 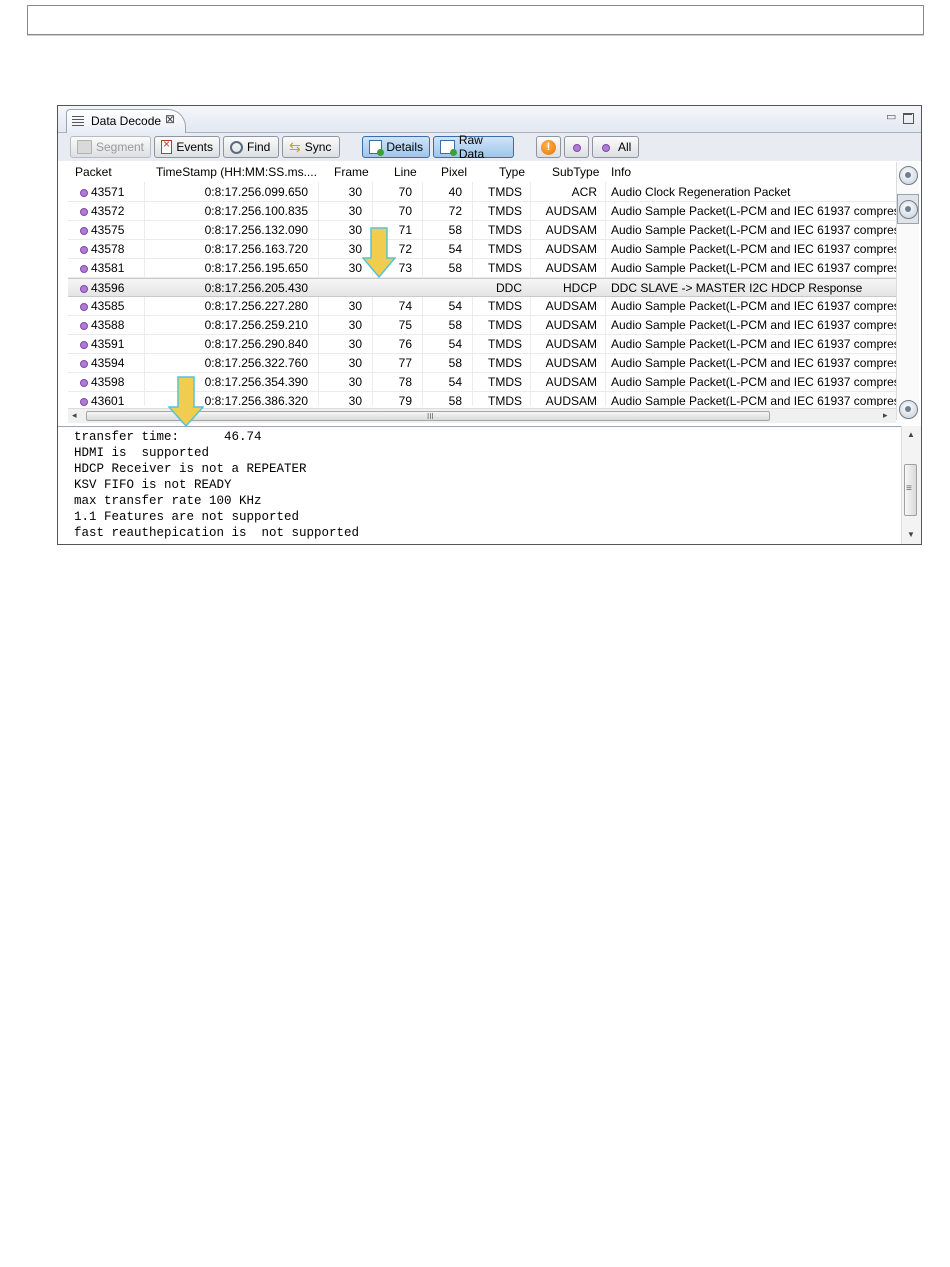 I want to click on cell-packet: 43598, so click(x=108, y=382).